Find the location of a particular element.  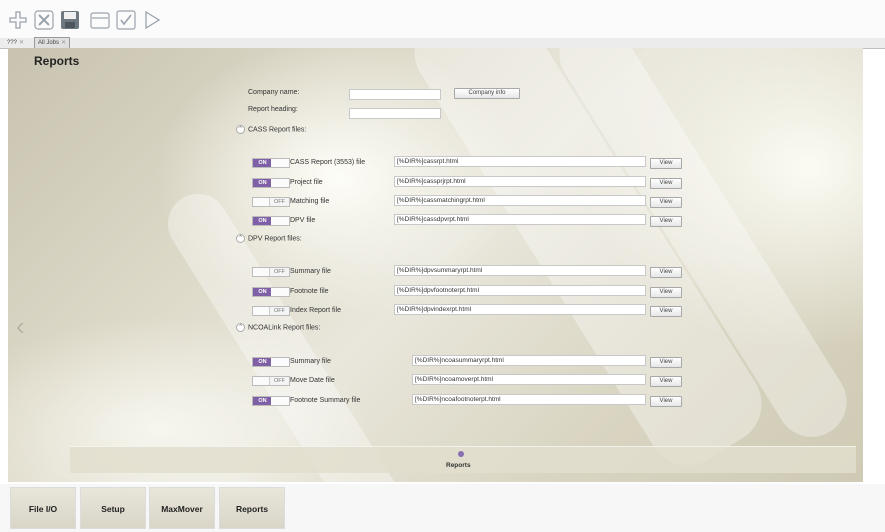

ncoa-section-title: NCOALink Report files: is located at coordinates (284, 328).